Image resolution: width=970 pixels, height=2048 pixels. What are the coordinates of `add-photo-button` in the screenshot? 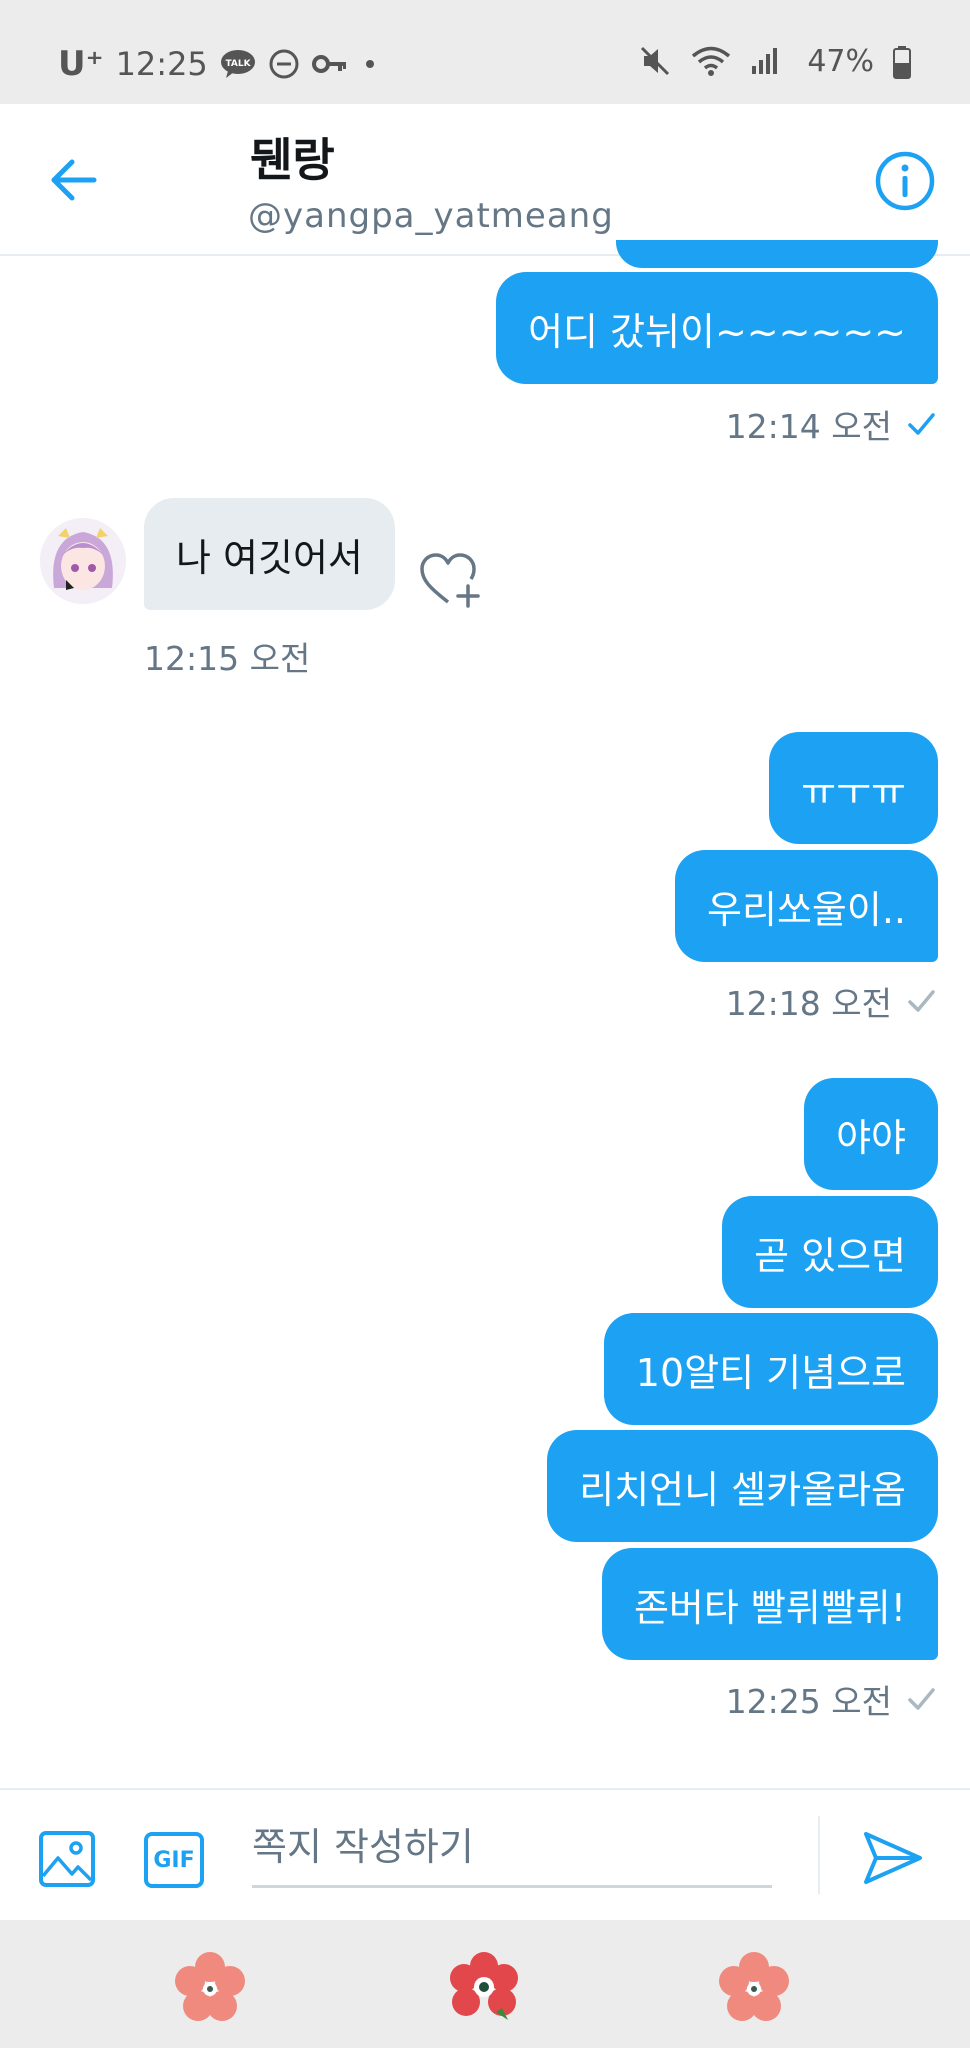 It's located at (67, 1859).